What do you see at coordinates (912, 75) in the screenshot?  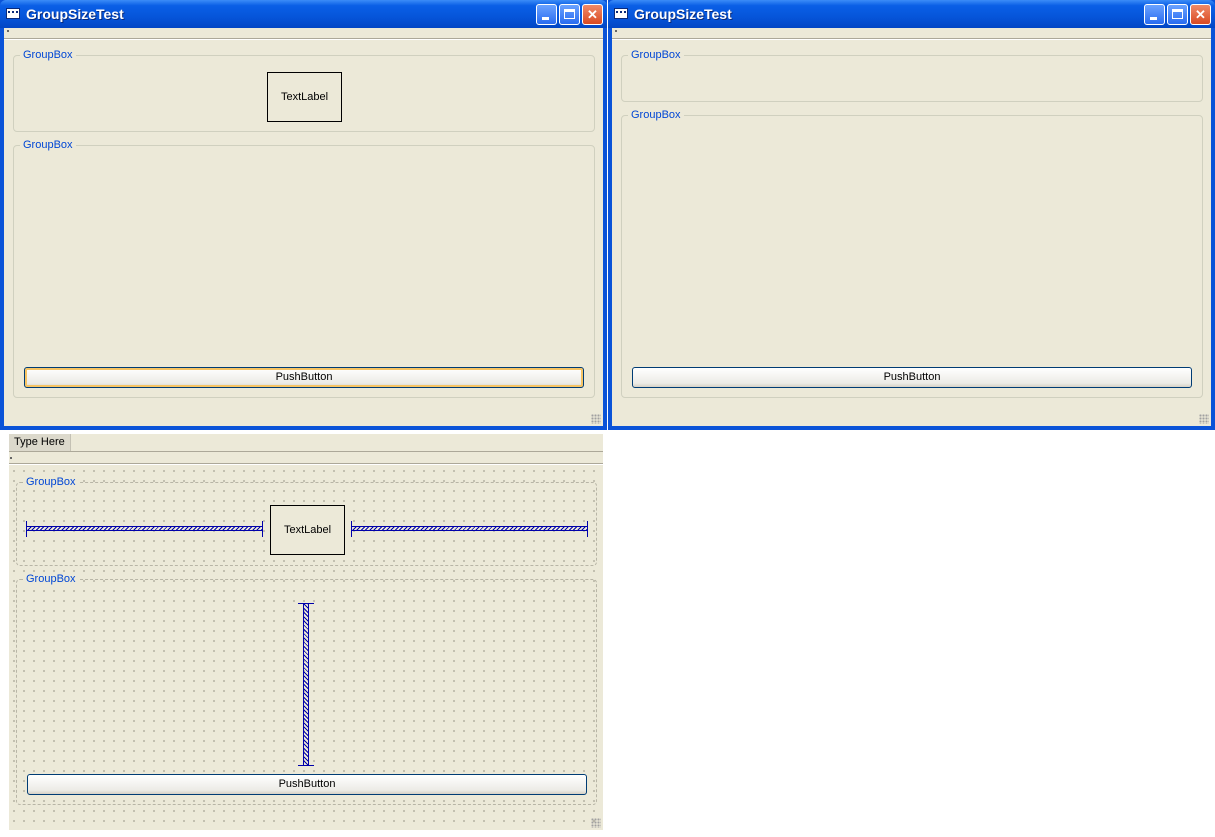 I see `groupbox-top: GroupBox` at bounding box center [912, 75].